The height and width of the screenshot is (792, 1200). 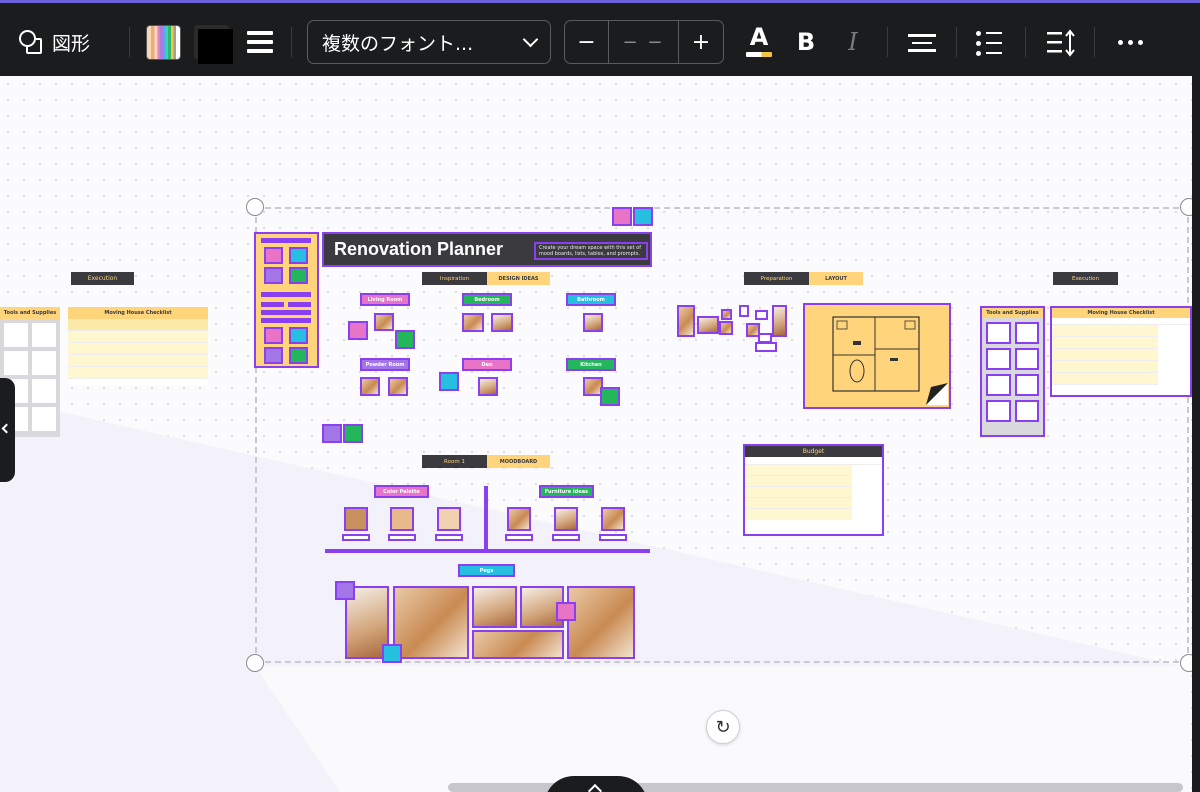 I want to click on chevron-up-icon, so click(x=595, y=787).